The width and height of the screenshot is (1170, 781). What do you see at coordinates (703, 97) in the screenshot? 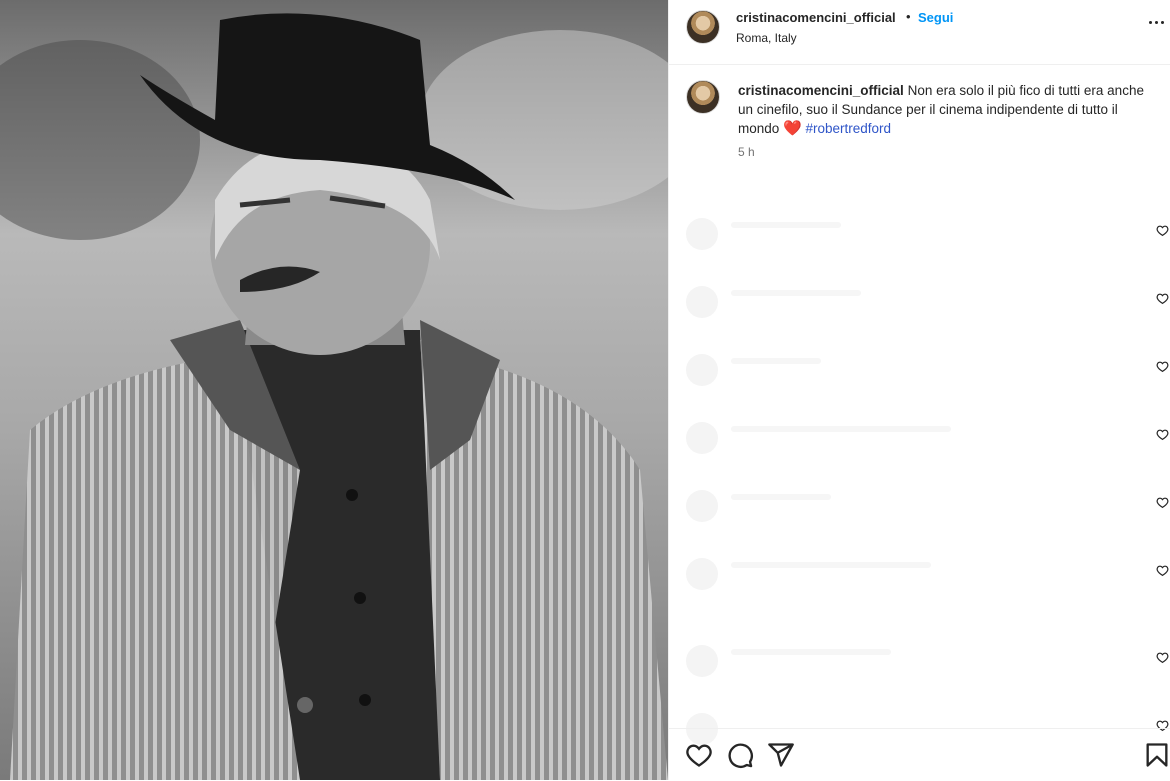
I see `caption-avatar` at bounding box center [703, 97].